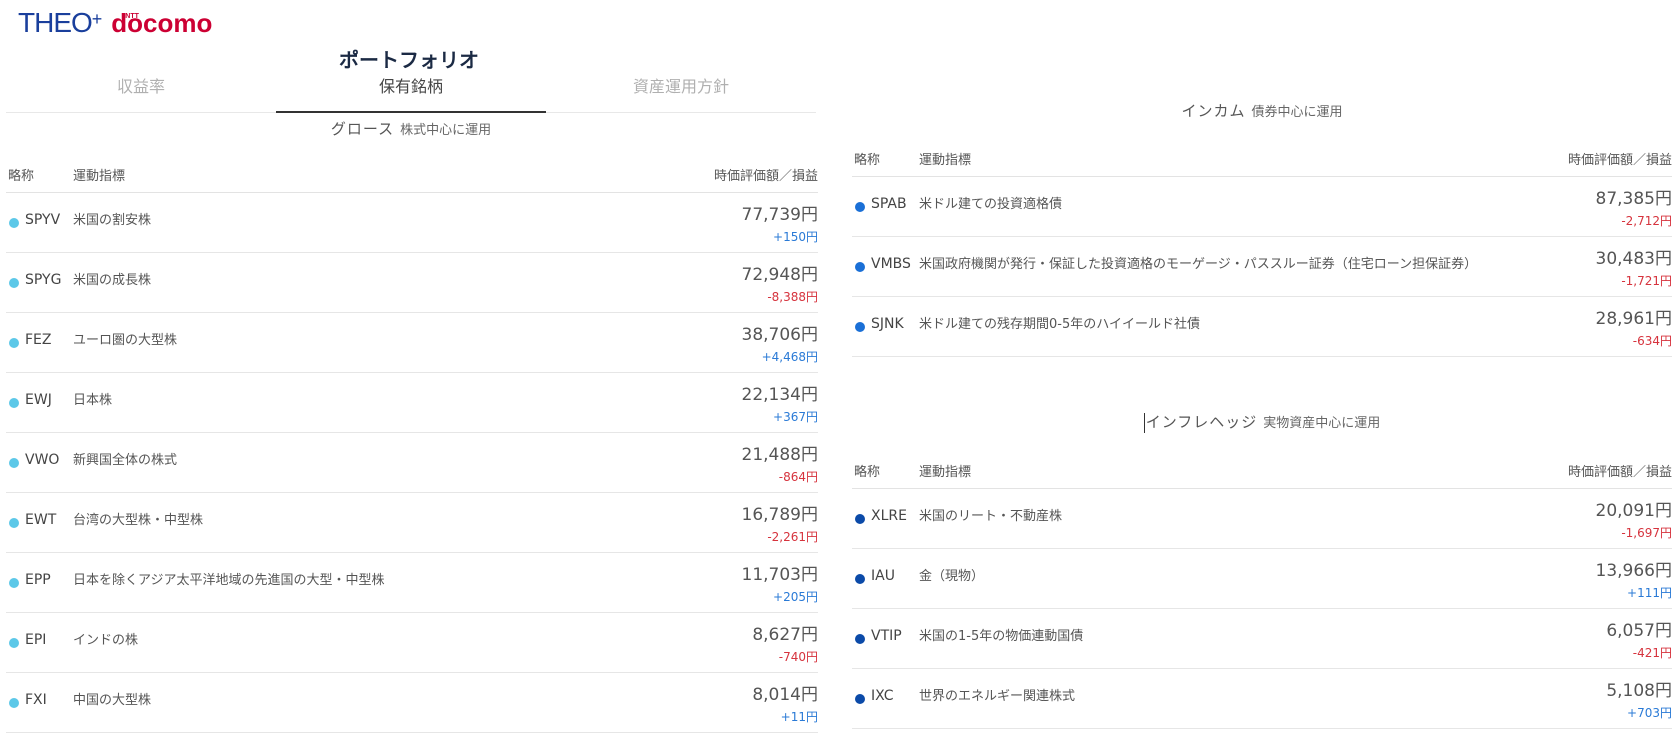 This screenshot has height=738, width=1678. What do you see at coordinates (1144, 422) in the screenshot?
I see `text-cursor` at bounding box center [1144, 422].